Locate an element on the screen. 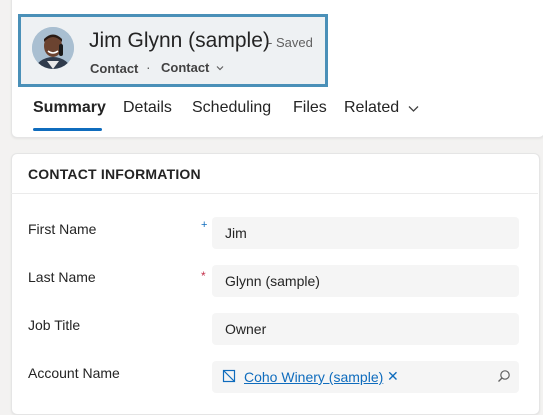 This screenshot has height=415, width=543. tab-files: Files is located at coordinates (310, 108).